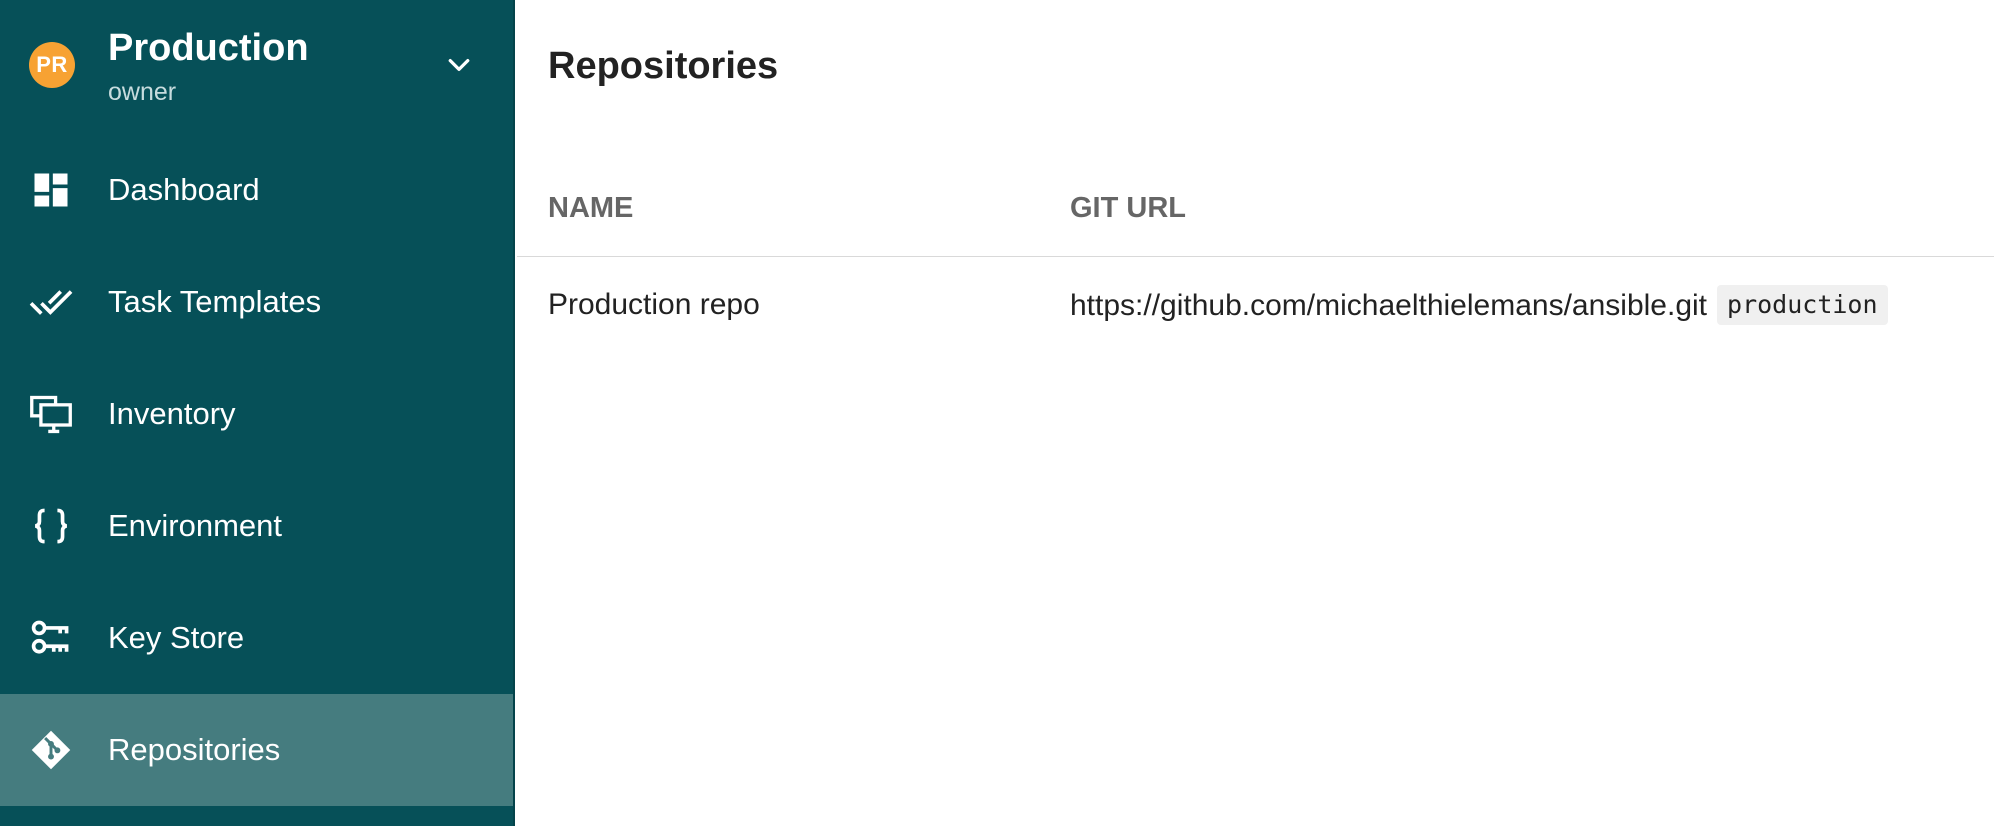 The image size is (1994, 826). Describe the element at coordinates (208, 48) in the screenshot. I see `project-name: Production` at that location.